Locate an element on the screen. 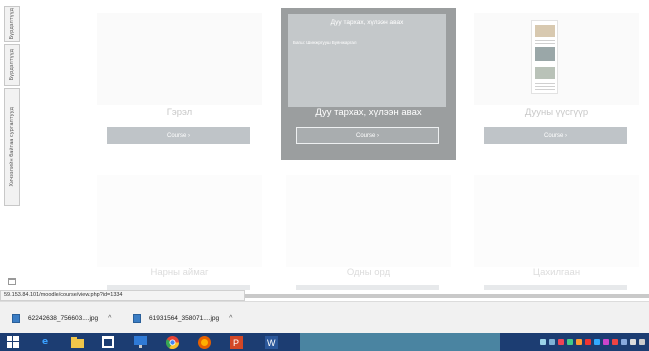  svg-text: W is located at coordinates (271, 343).